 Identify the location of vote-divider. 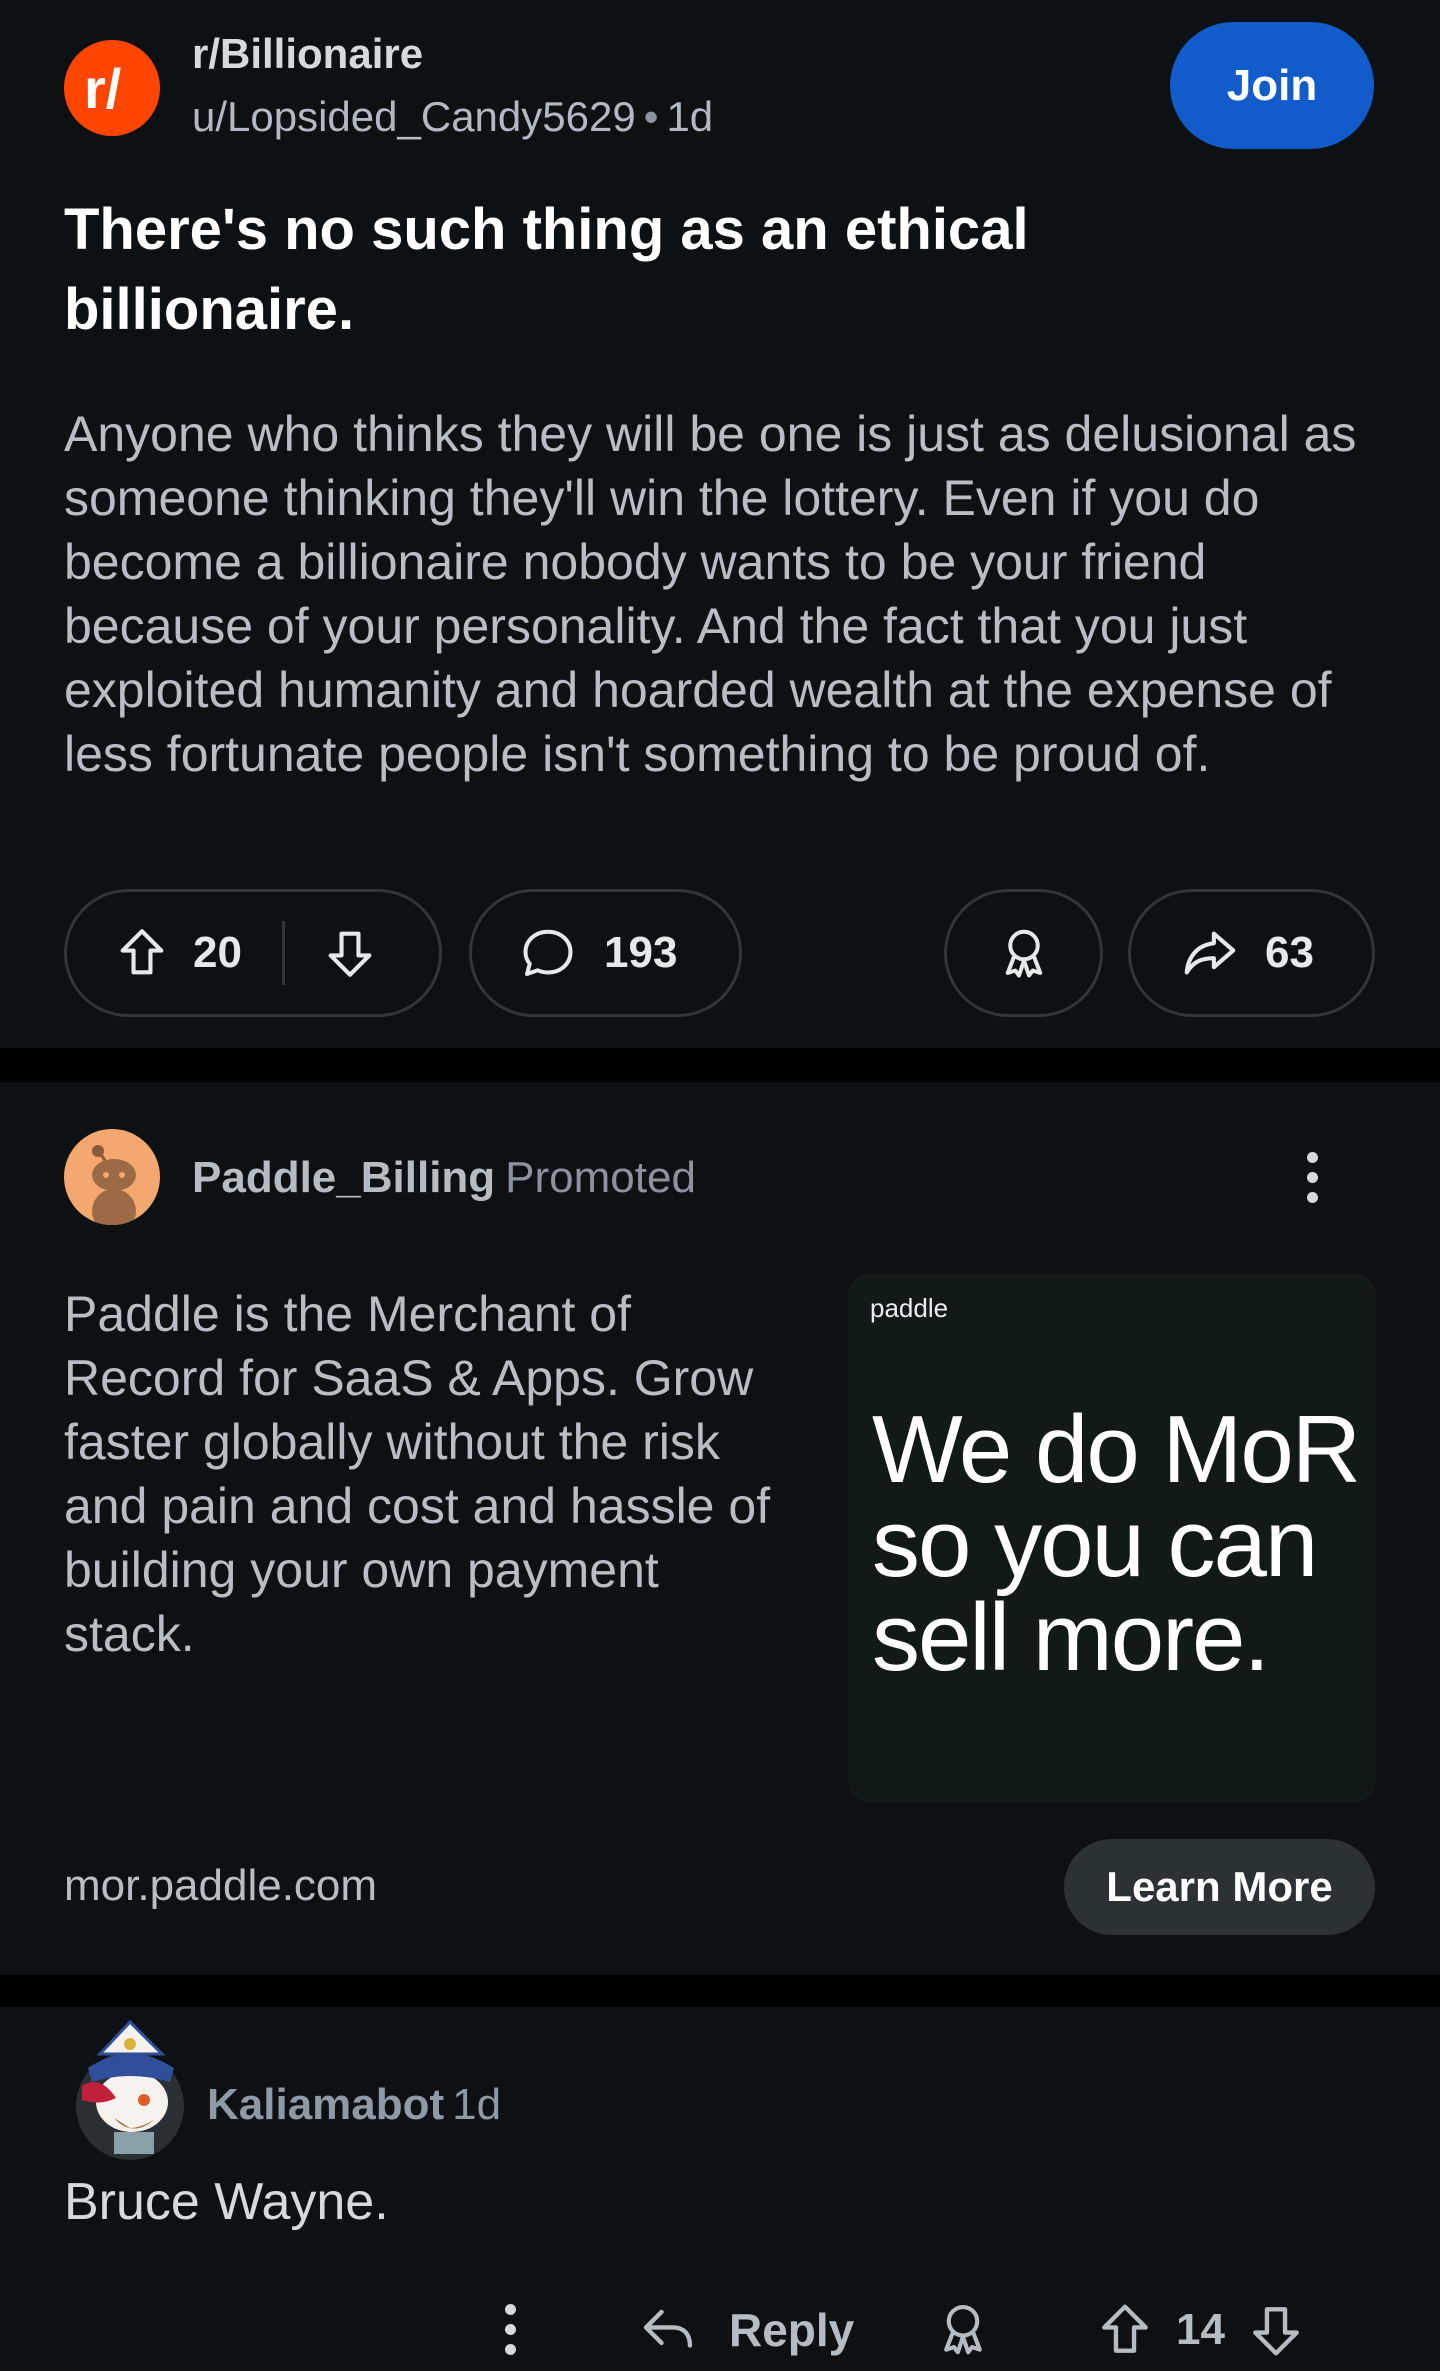
(283, 953).